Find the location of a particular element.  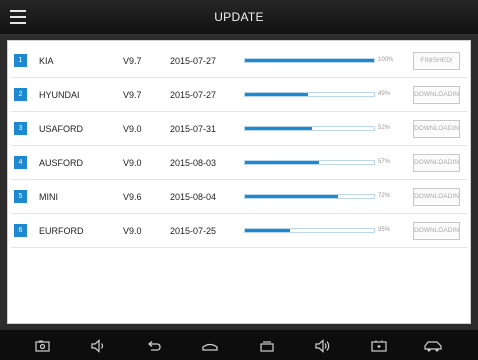

battery-icon is located at coordinates (379, 346).